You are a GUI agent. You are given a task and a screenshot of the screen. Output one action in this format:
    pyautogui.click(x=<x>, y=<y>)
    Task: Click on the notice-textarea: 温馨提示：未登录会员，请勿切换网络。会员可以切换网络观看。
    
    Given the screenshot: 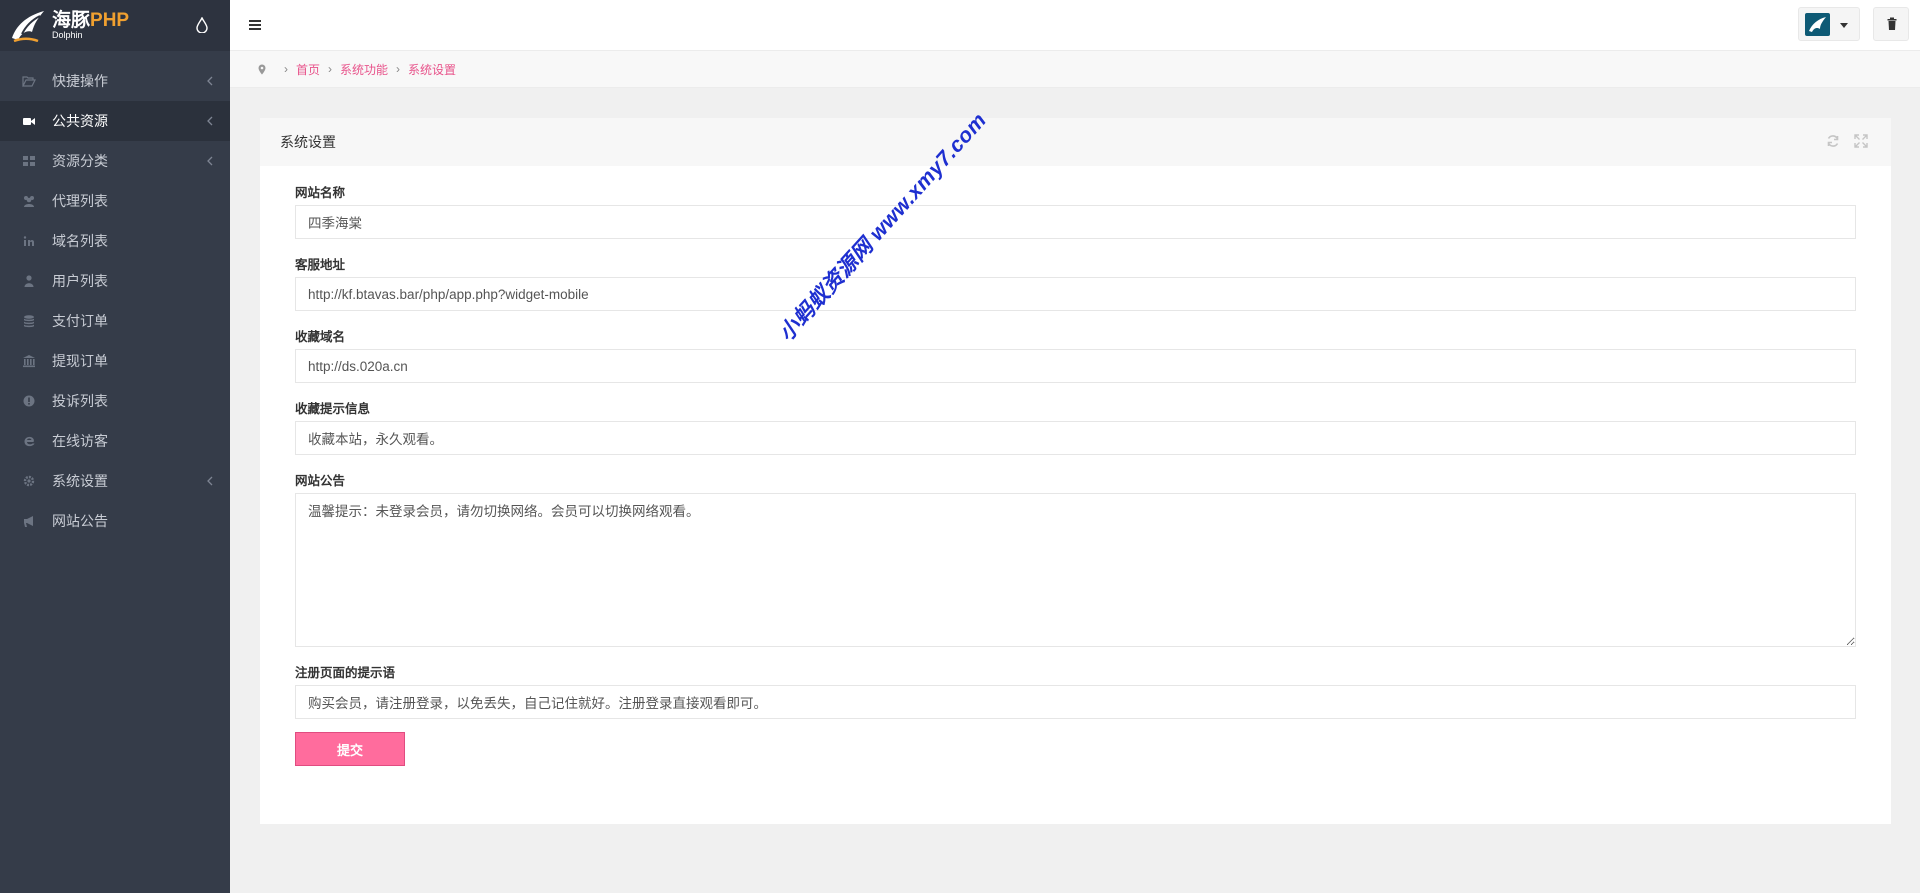 What is the action you would take?
    pyautogui.click(x=1075, y=570)
    